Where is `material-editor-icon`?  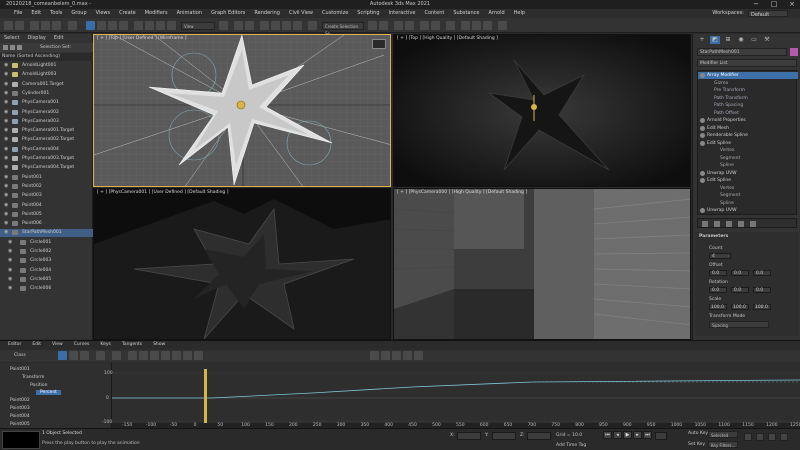
material-editor-icon is located at coordinates (450, 25).